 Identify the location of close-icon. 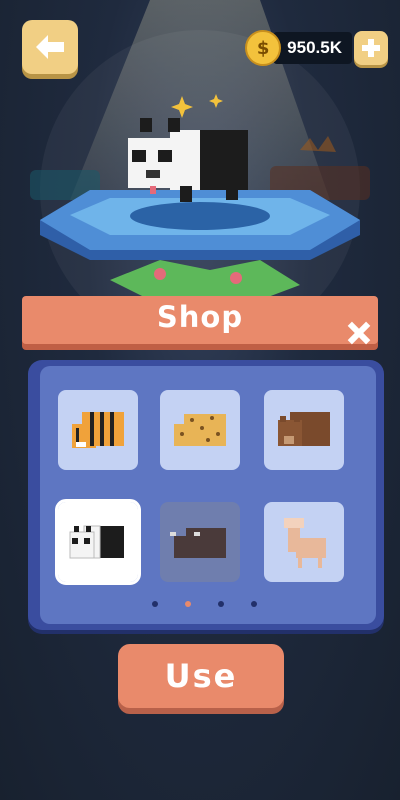
(359, 333).